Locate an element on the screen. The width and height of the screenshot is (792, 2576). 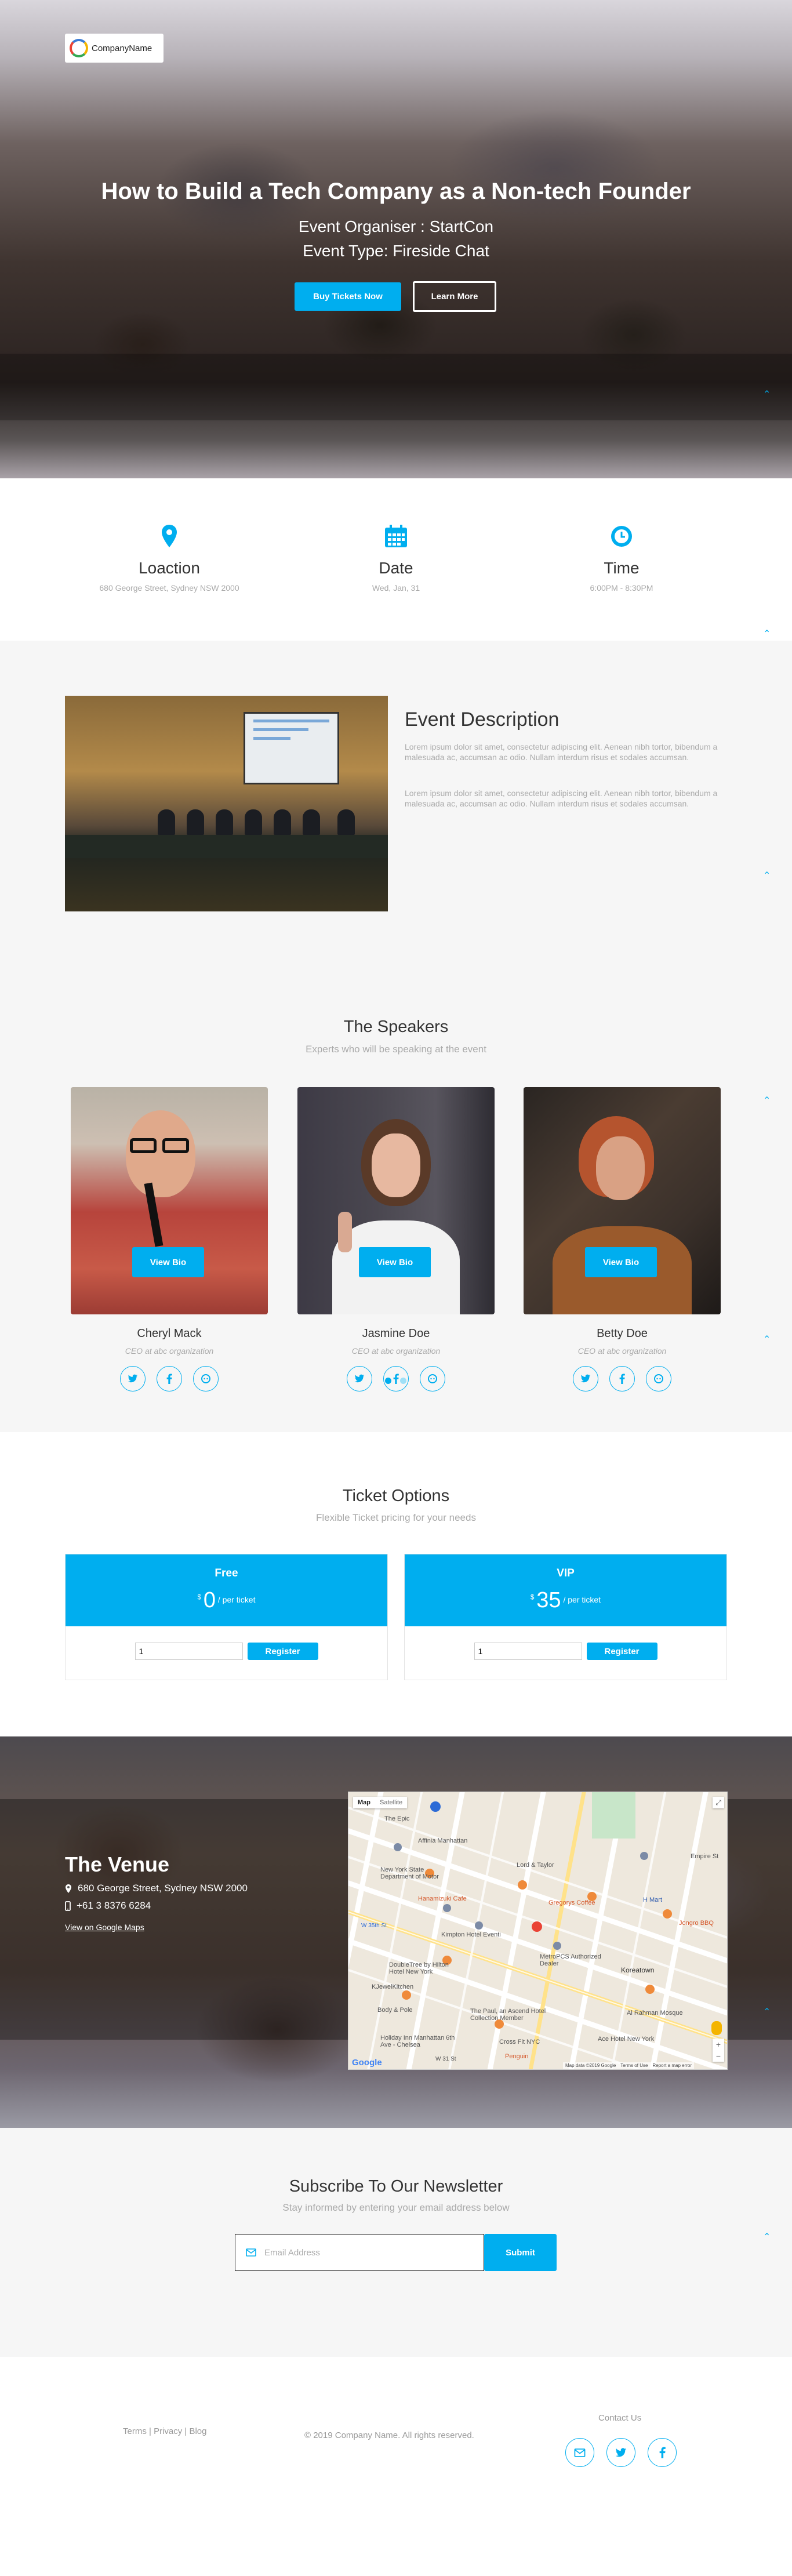
carousel-dot-active is located at coordinates (388, 1381).